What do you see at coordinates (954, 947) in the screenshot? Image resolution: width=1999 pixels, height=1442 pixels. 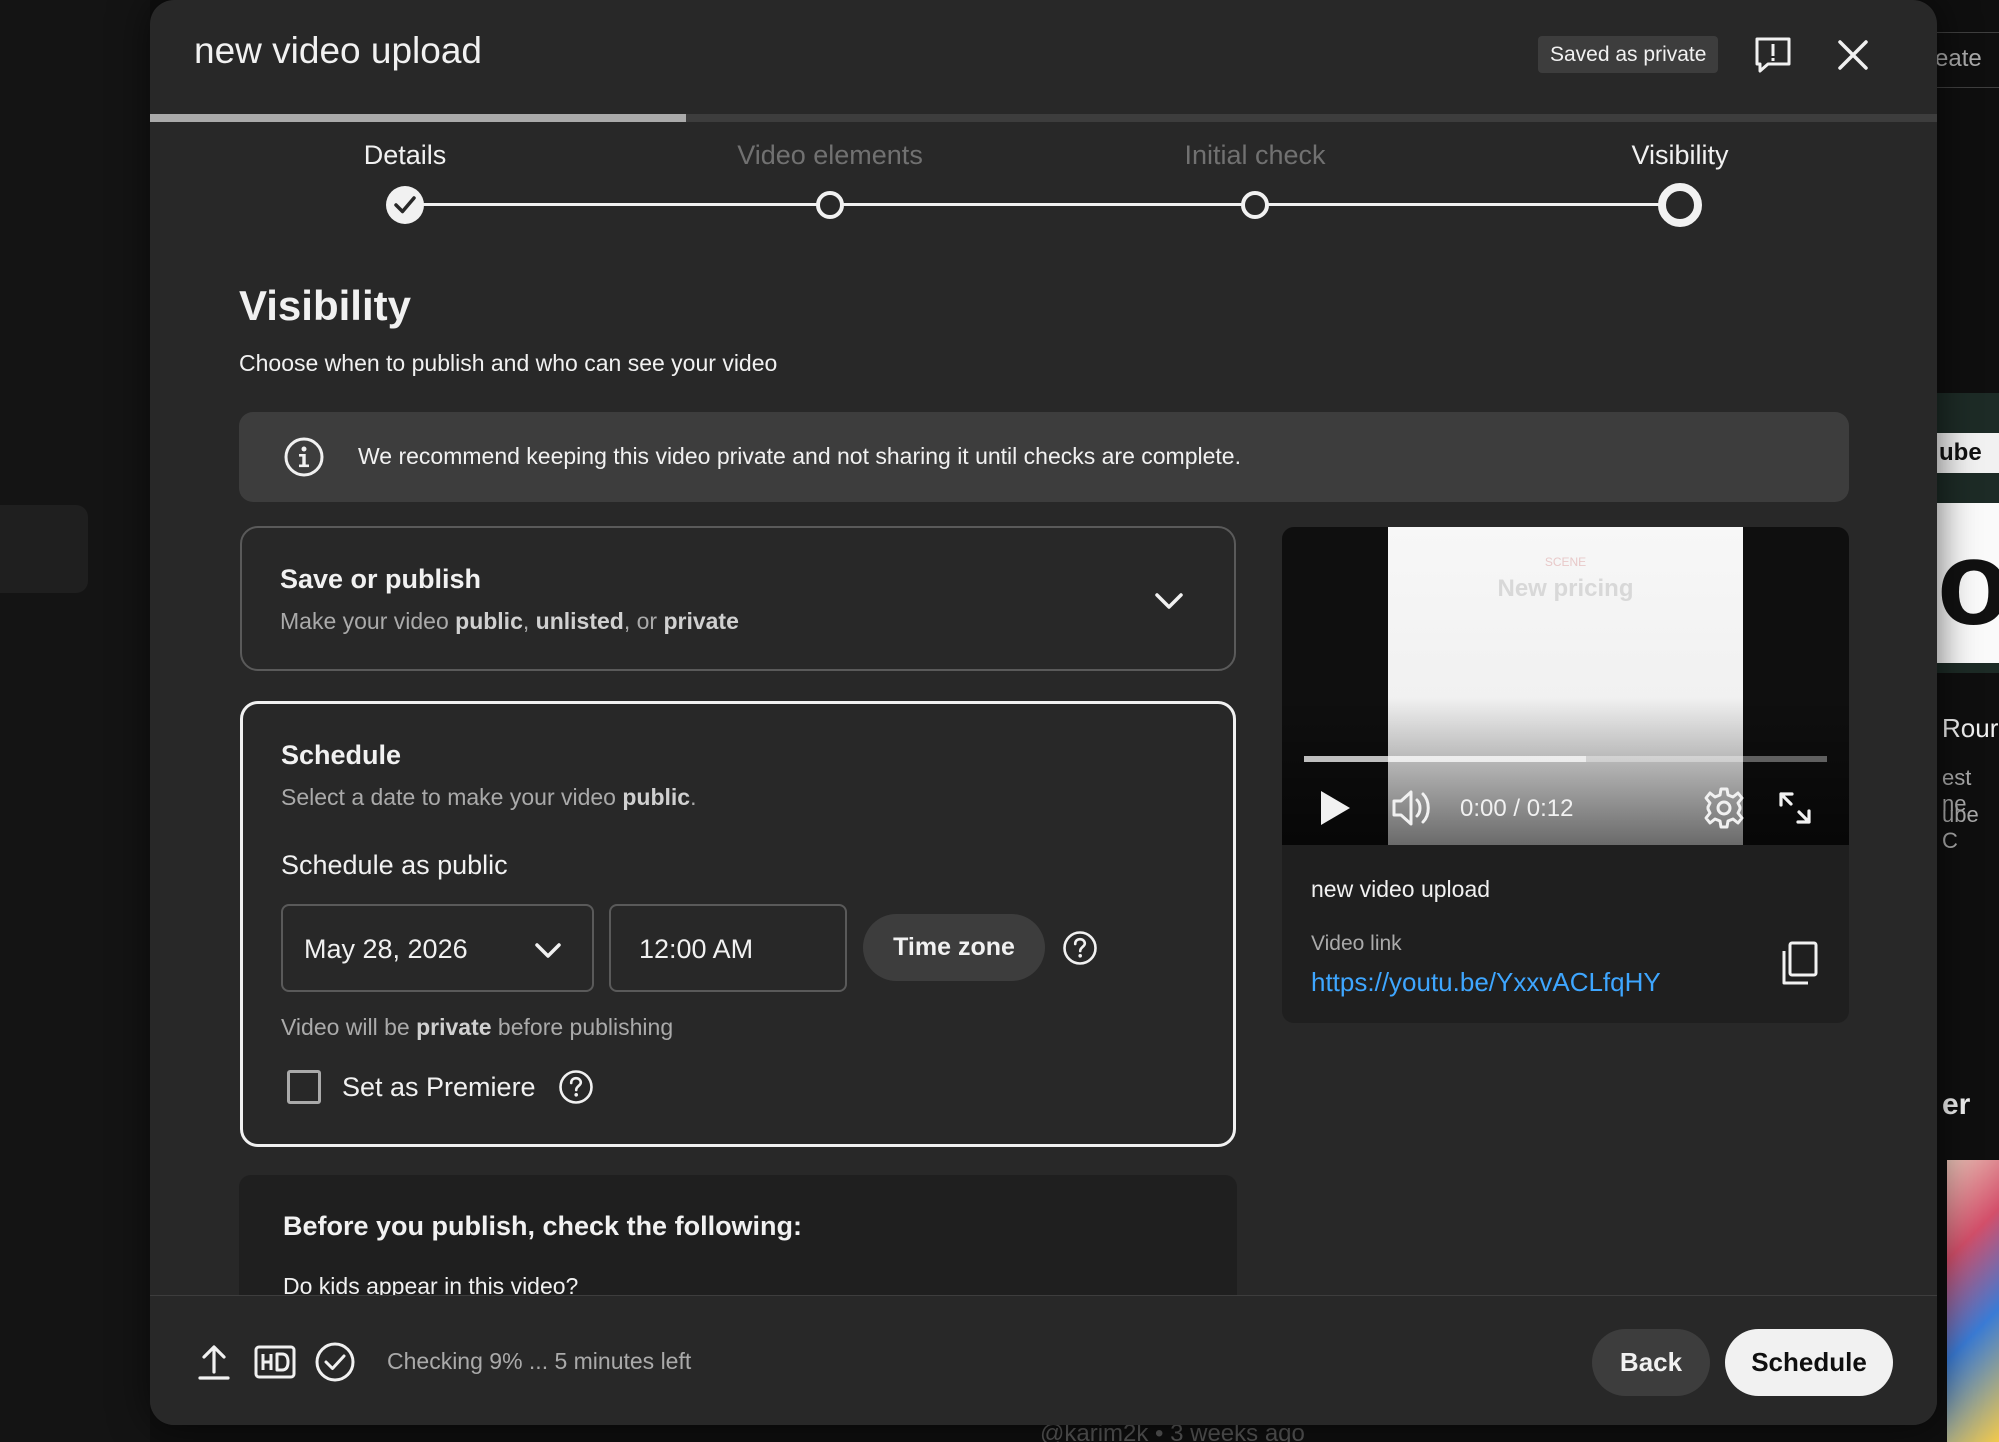 I see `time-zone-button: Time zone` at bounding box center [954, 947].